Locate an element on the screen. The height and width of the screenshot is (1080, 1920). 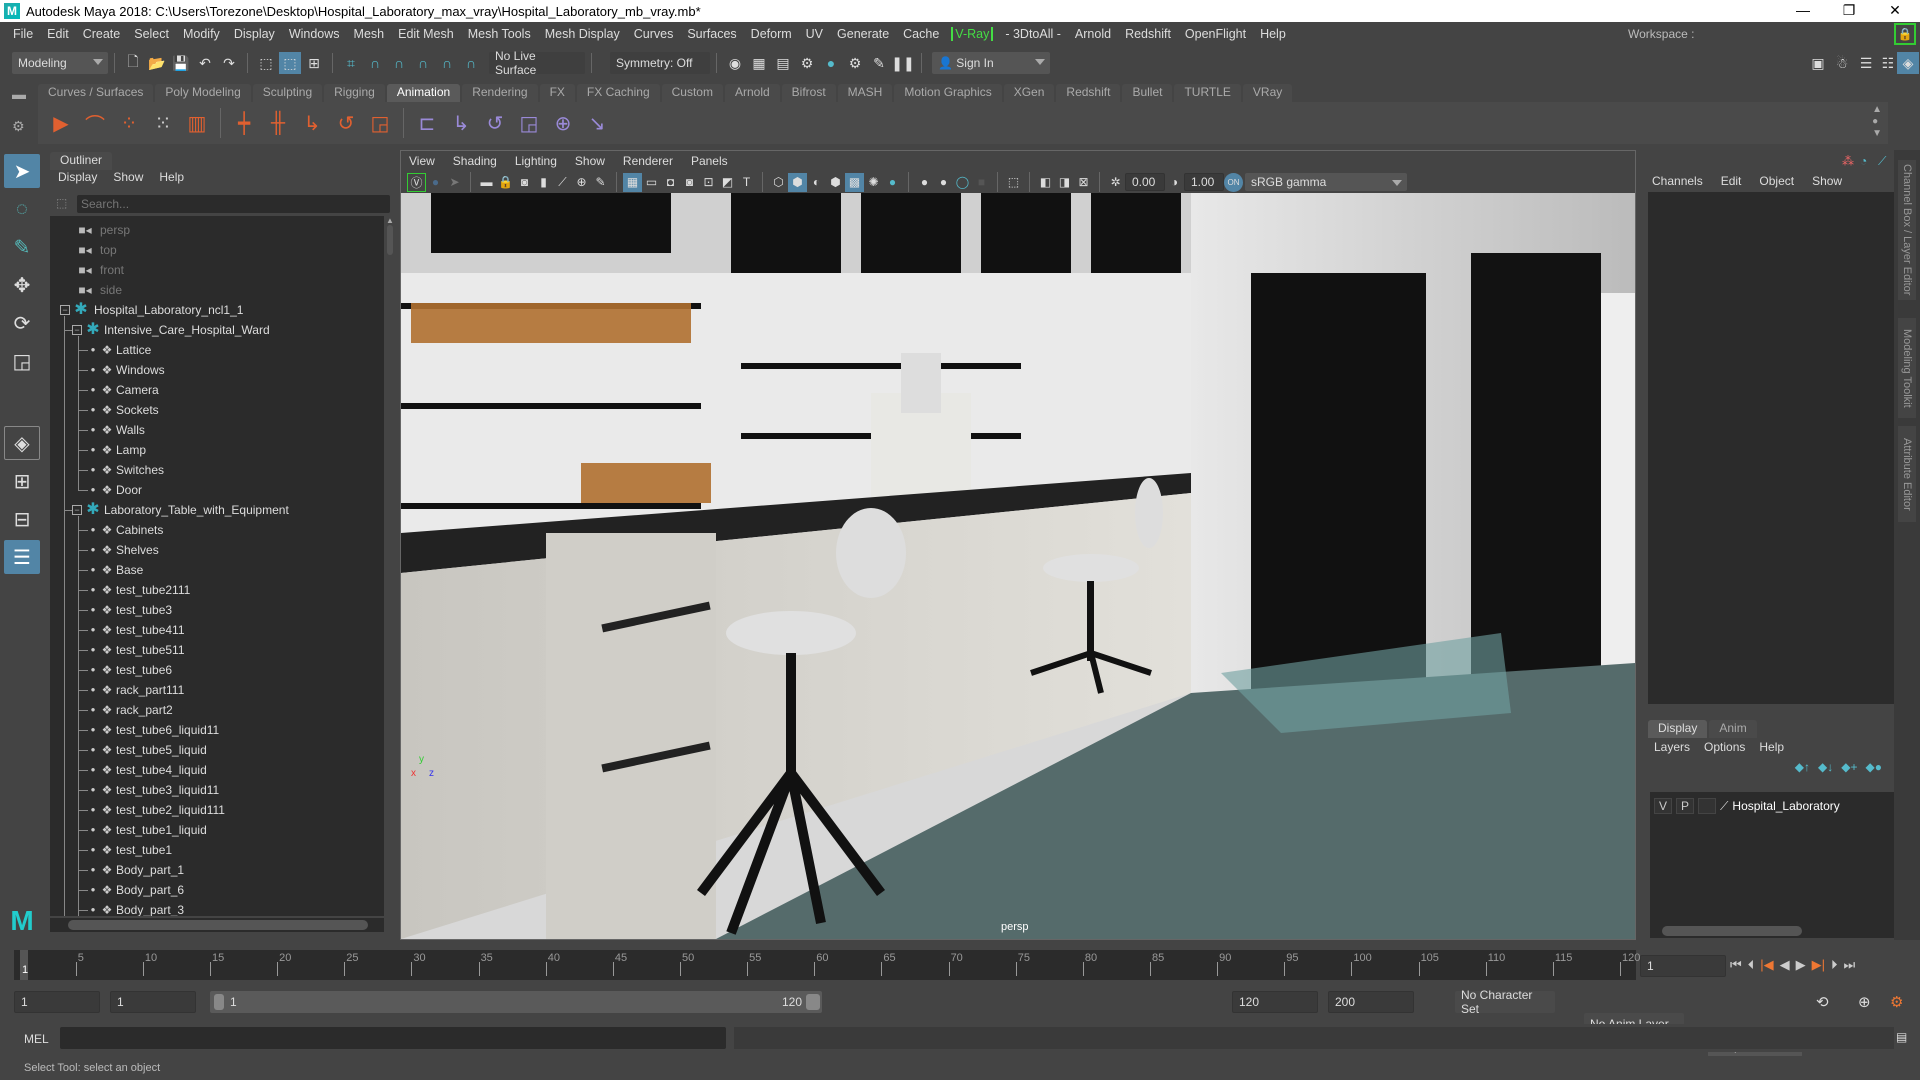
xray-components-icon: ⊠ is located at coordinates (1083, 182).